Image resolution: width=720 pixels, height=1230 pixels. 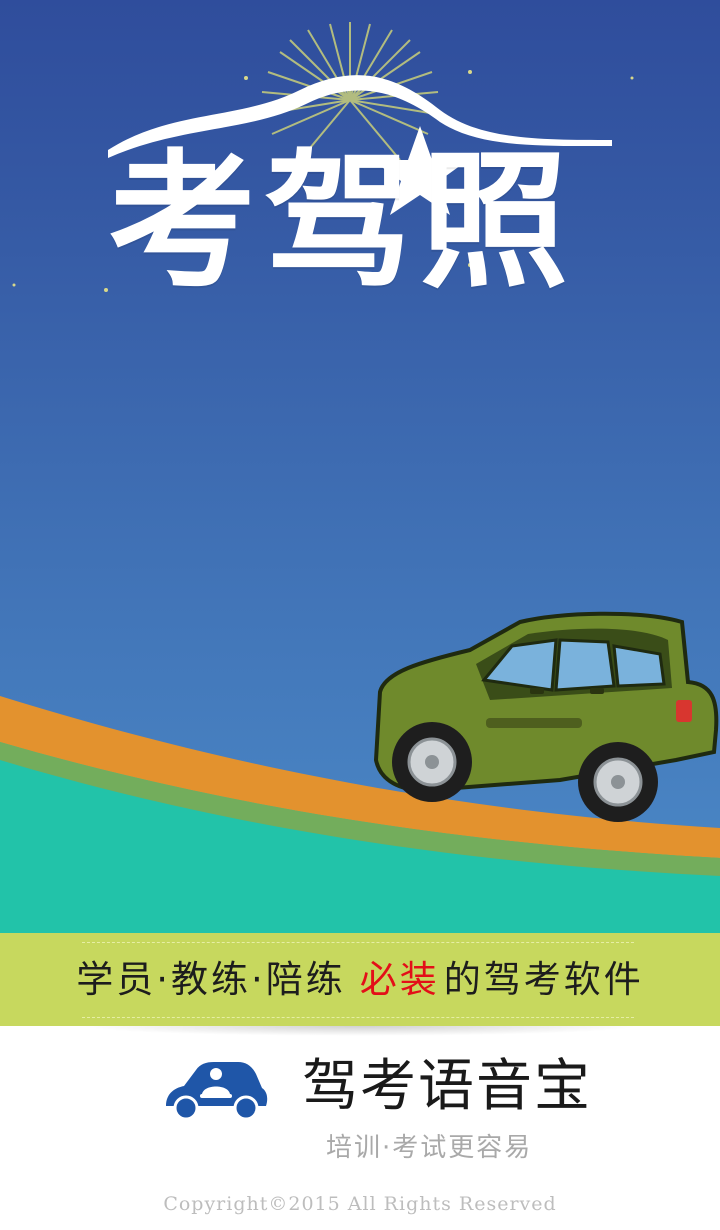 I want to click on tagline-highlight: 必装, so click(x=399, y=979).